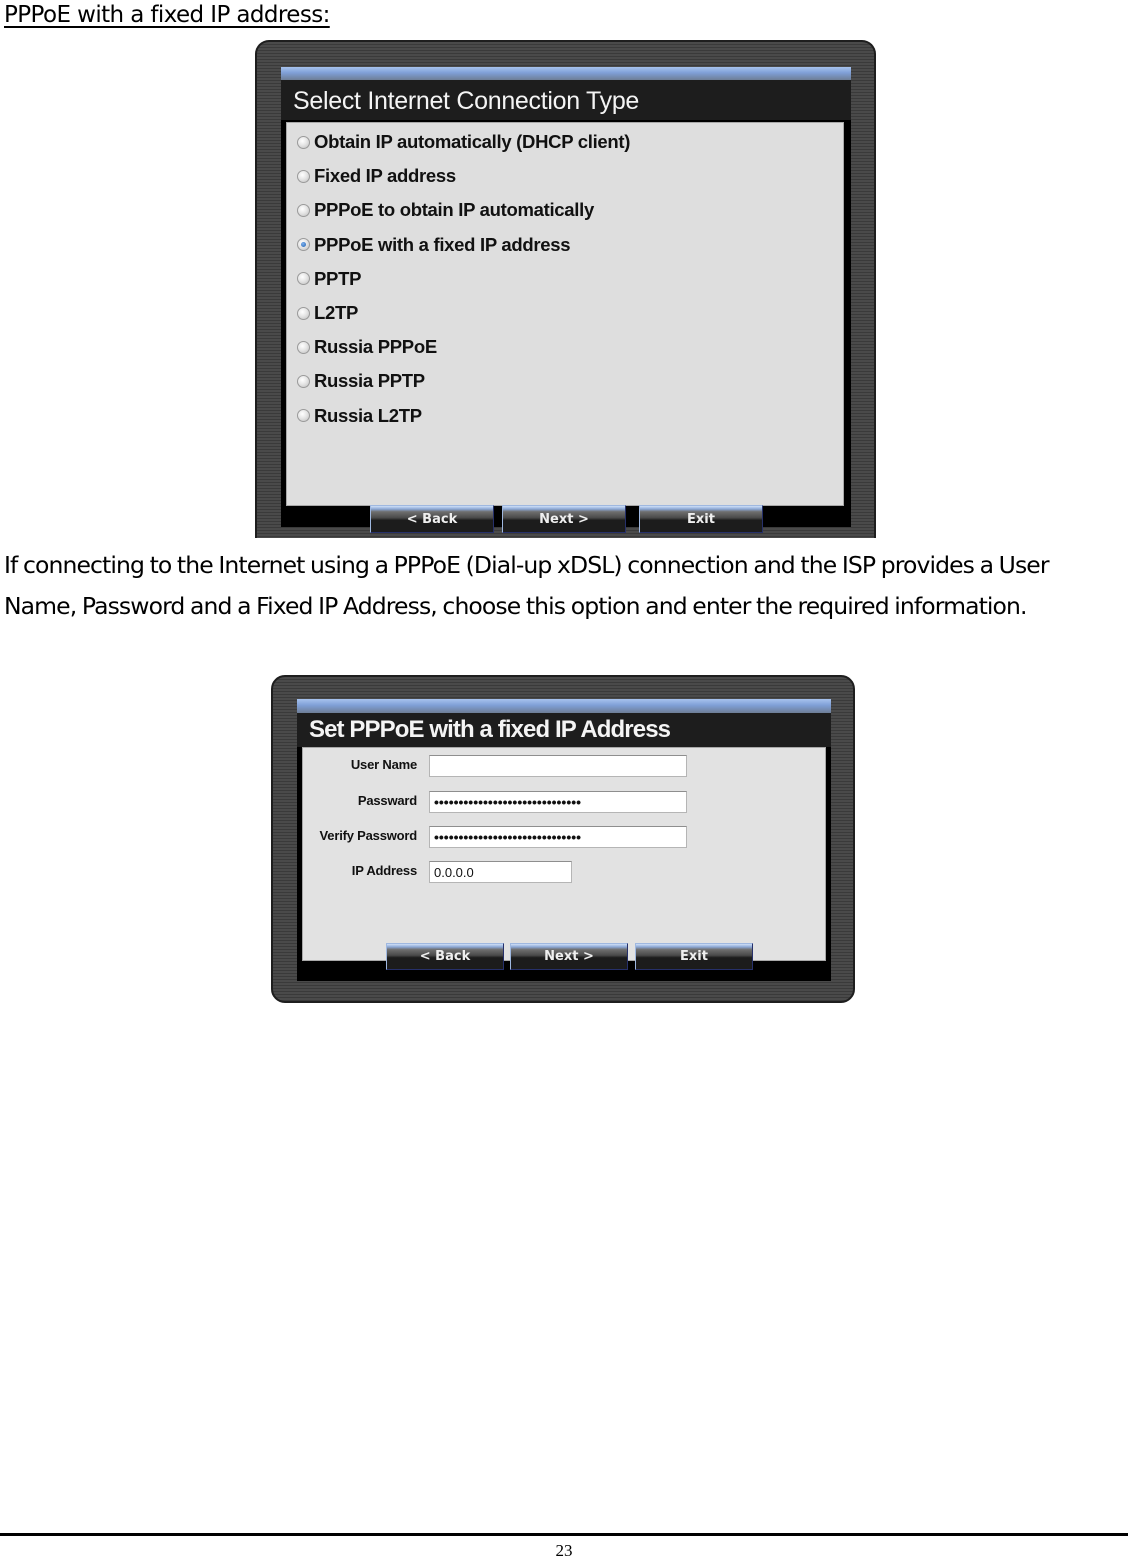 The width and height of the screenshot is (1128, 1561). What do you see at coordinates (463, 176) in the screenshot?
I see `option-fixed-ip: Fixed IP address` at bounding box center [463, 176].